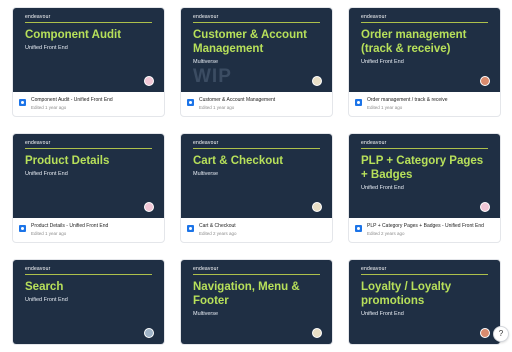 This screenshot has height=352, width=512. What do you see at coordinates (256, 230) in the screenshot?
I see `file-footer: Cart & Checkout Edited 2 years ago` at bounding box center [256, 230].